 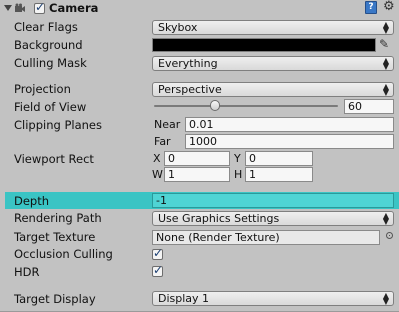 I want to click on viewport-x-field: 0, so click(x=197, y=158).